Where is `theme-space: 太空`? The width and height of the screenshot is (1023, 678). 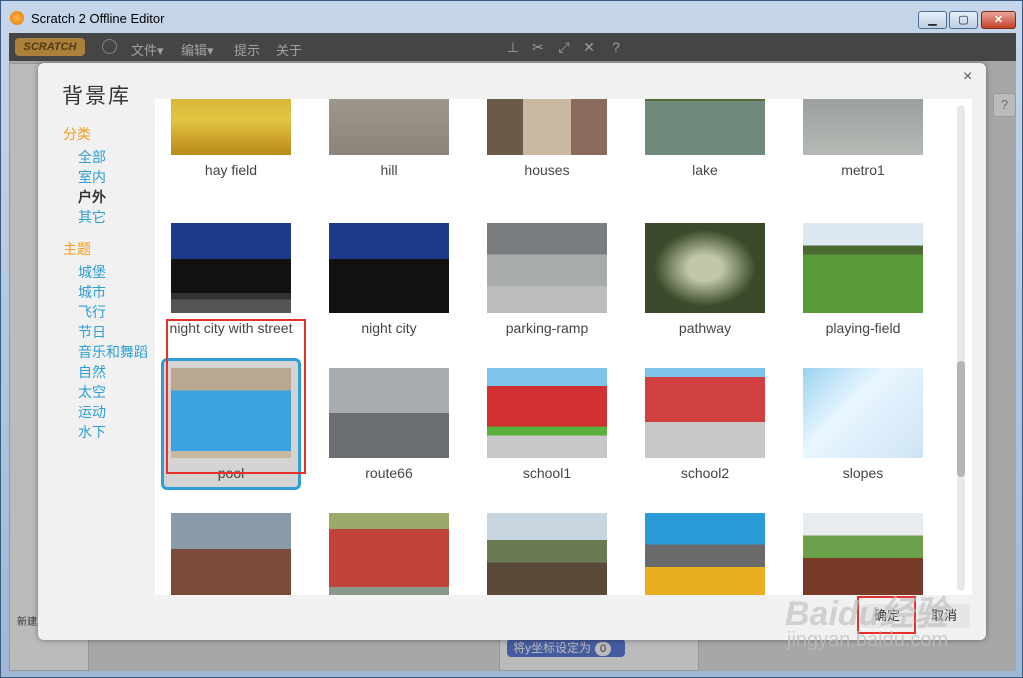 theme-space: 太空 is located at coordinates (92, 392).